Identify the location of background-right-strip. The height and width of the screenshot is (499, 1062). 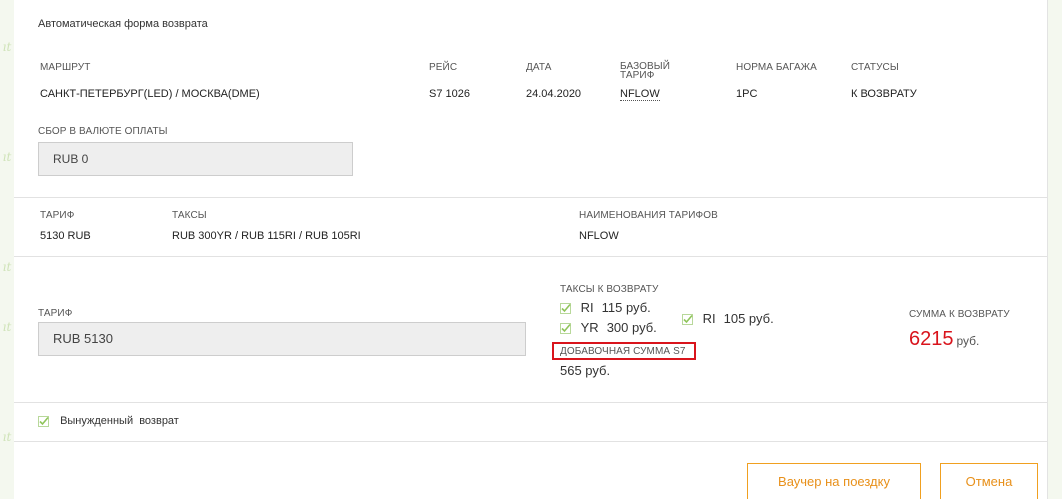
(1054, 249).